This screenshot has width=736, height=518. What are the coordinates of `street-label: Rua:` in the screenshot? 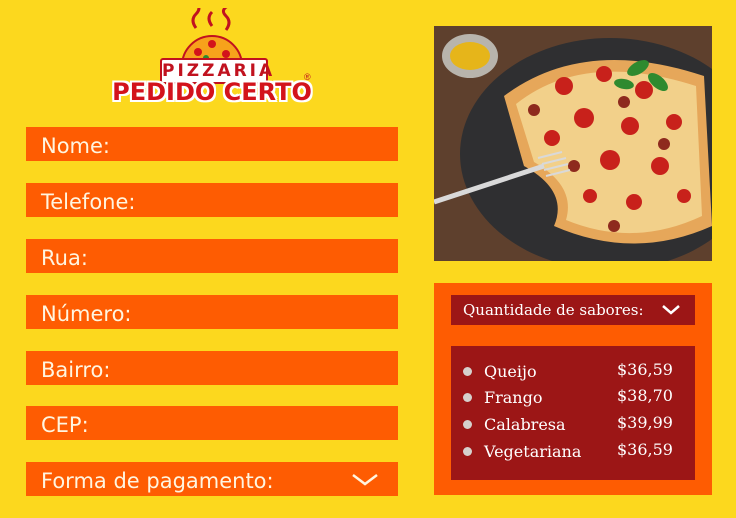 It's located at (64, 258).